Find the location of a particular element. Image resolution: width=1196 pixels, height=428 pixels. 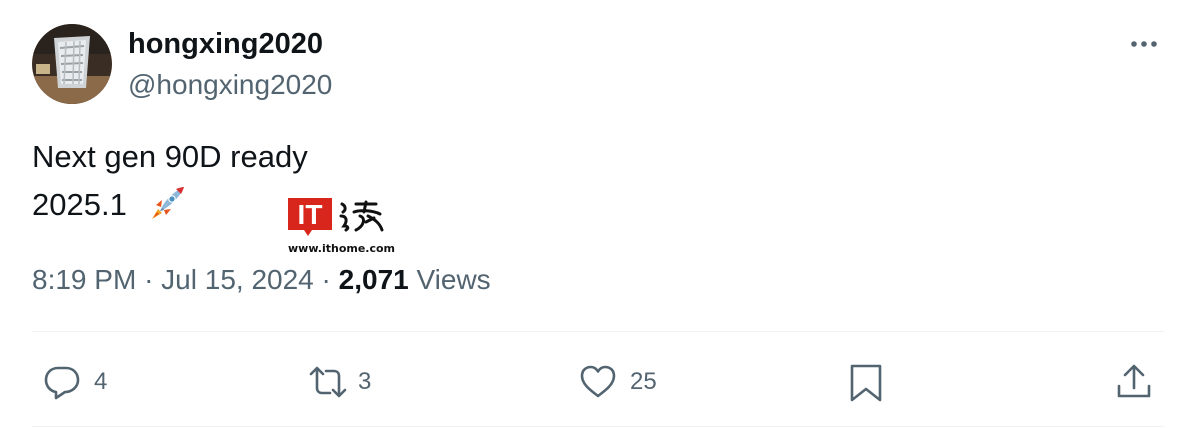

like-icon is located at coordinates (598, 381).